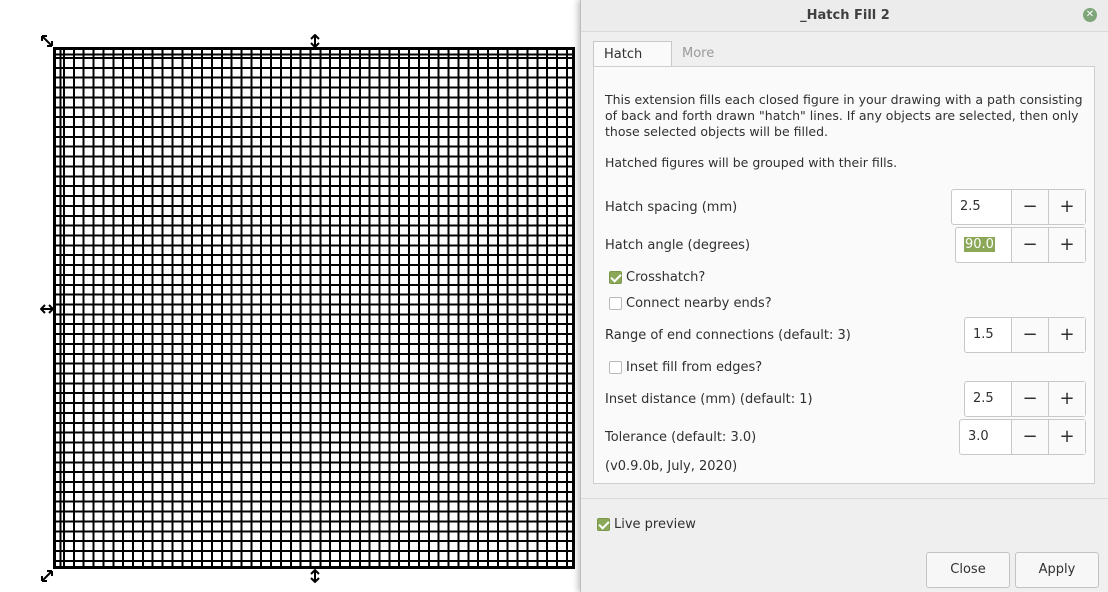 Image resolution: width=1108 pixels, height=592 pixels. I want to click on dialog-titlebar: _Hatch Fill 2 ✕, so click(844, 16).